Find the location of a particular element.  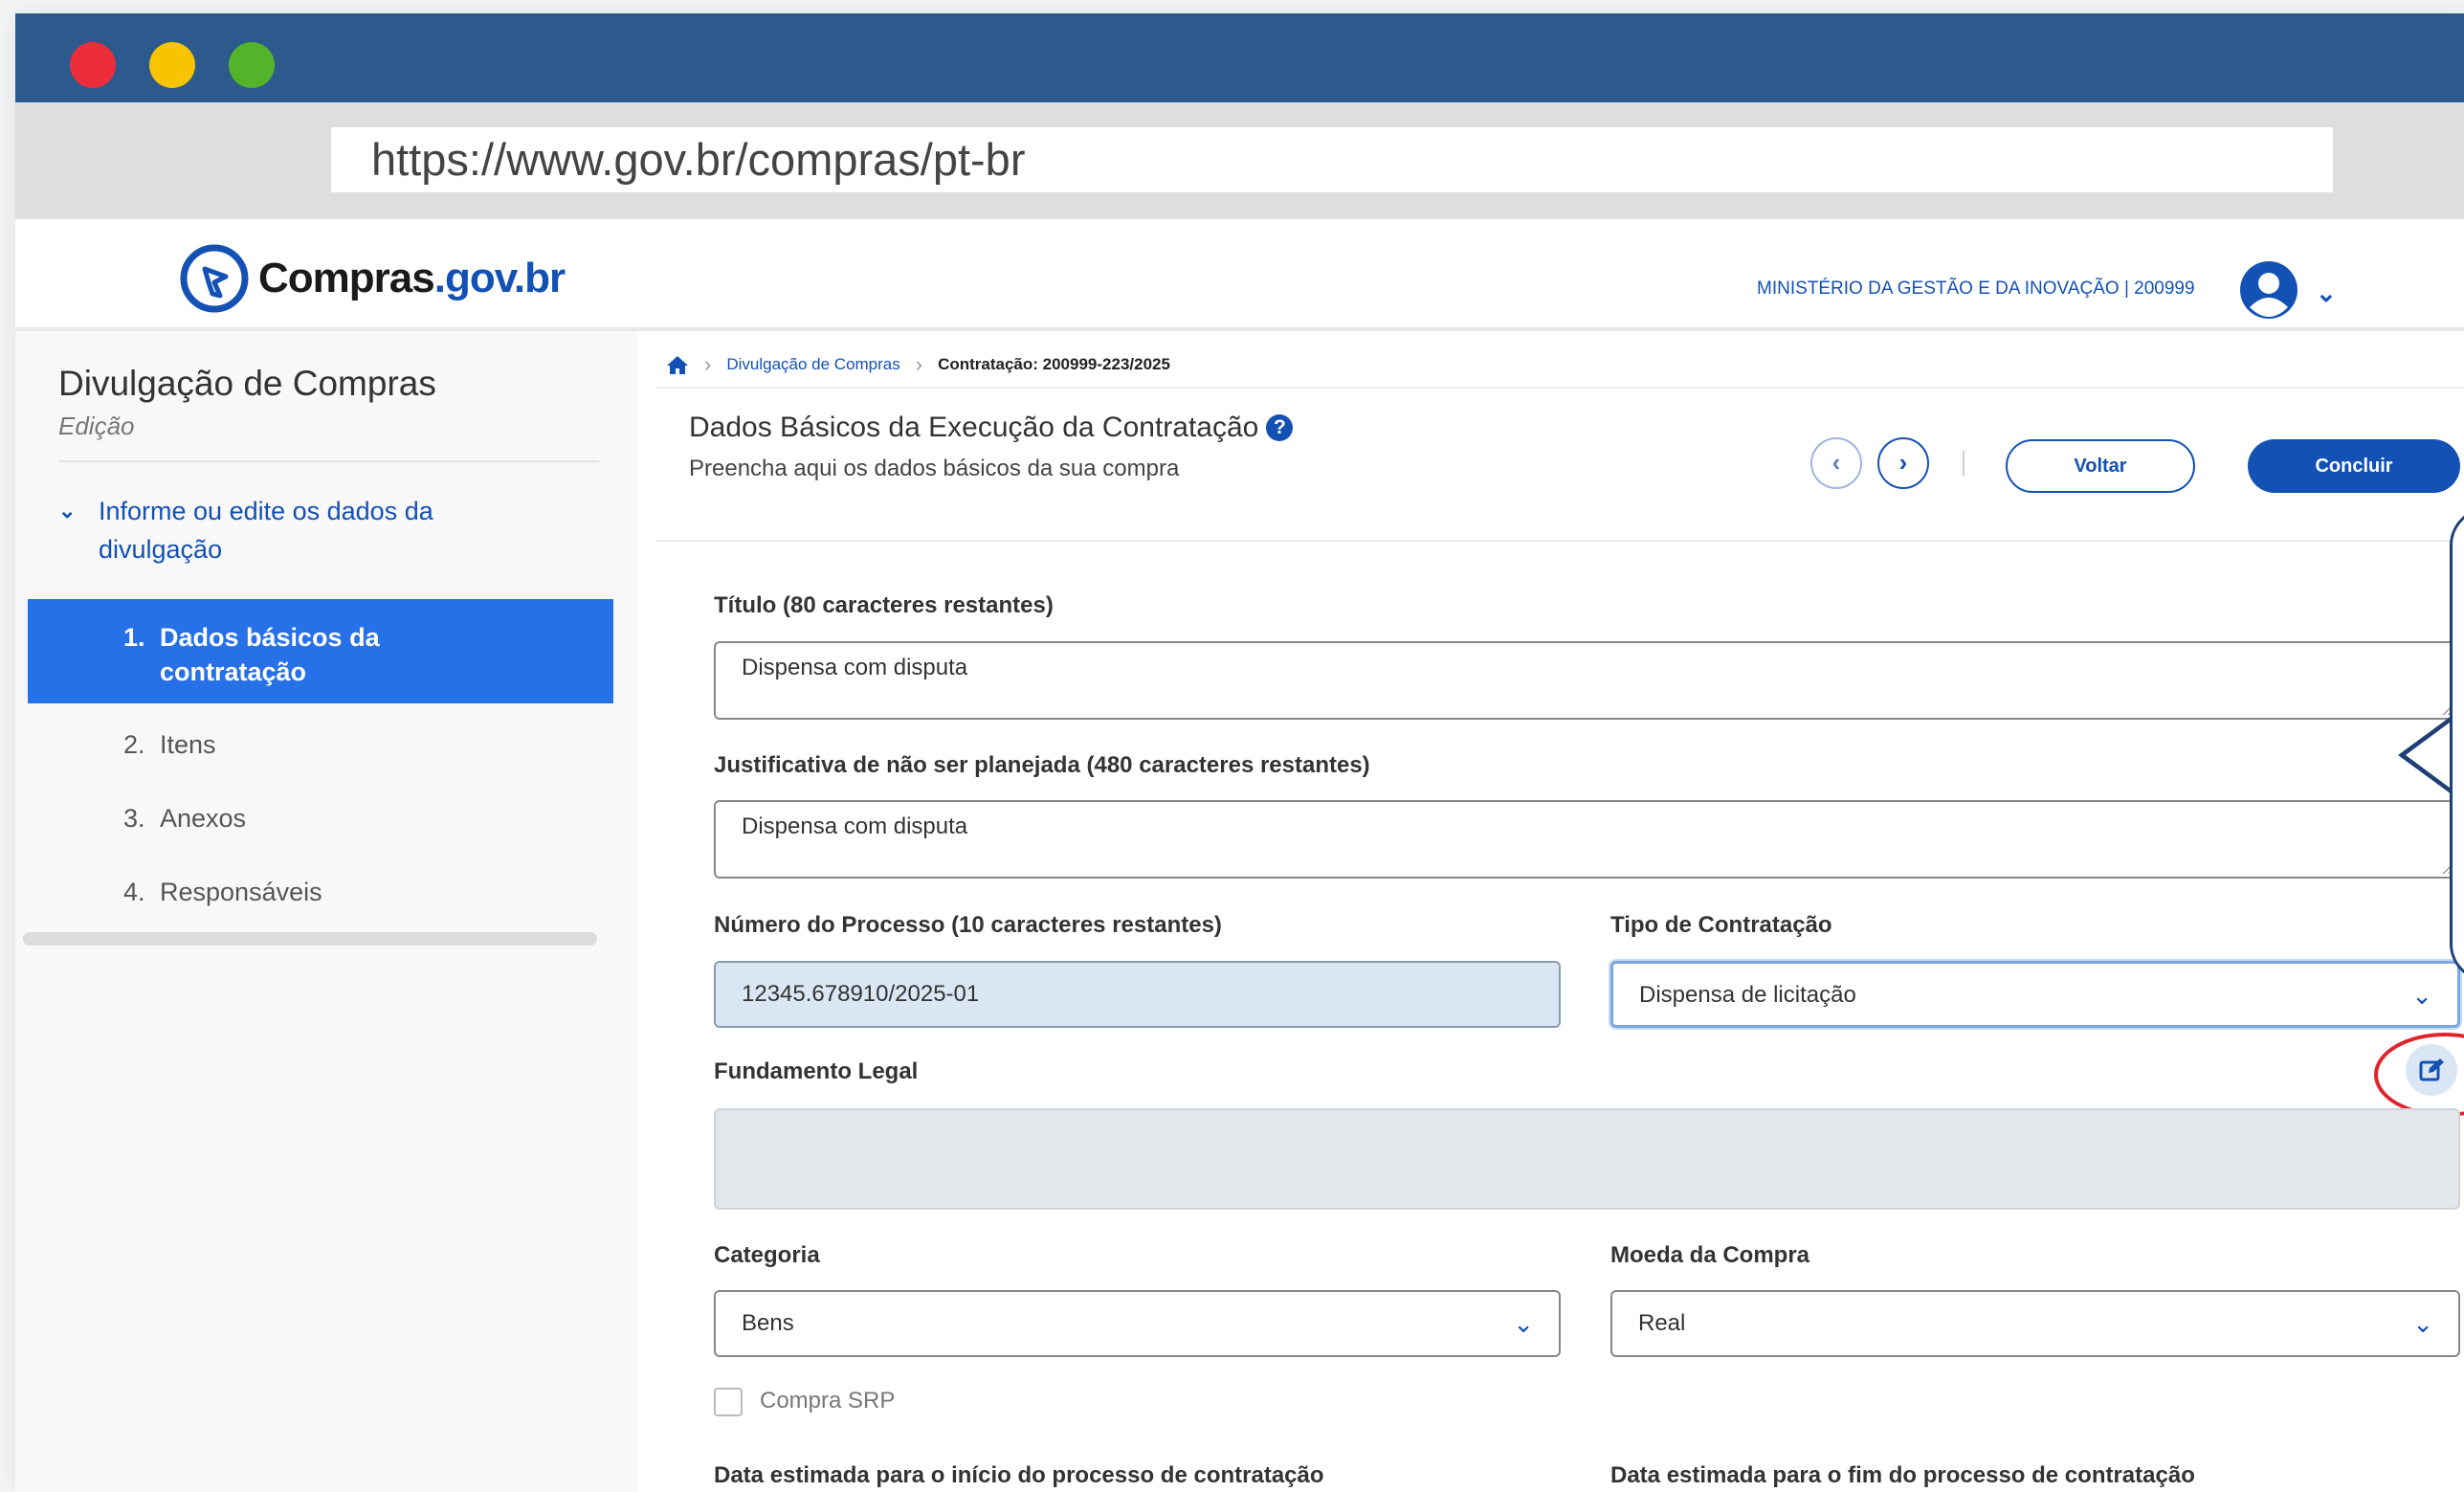

compra-srp-checkbox is located at coordinates (728, 1402).